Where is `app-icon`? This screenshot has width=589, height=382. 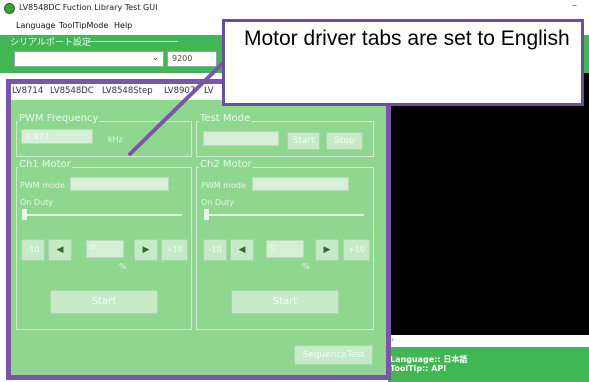
app-icon is located at coordinates (9, 8).